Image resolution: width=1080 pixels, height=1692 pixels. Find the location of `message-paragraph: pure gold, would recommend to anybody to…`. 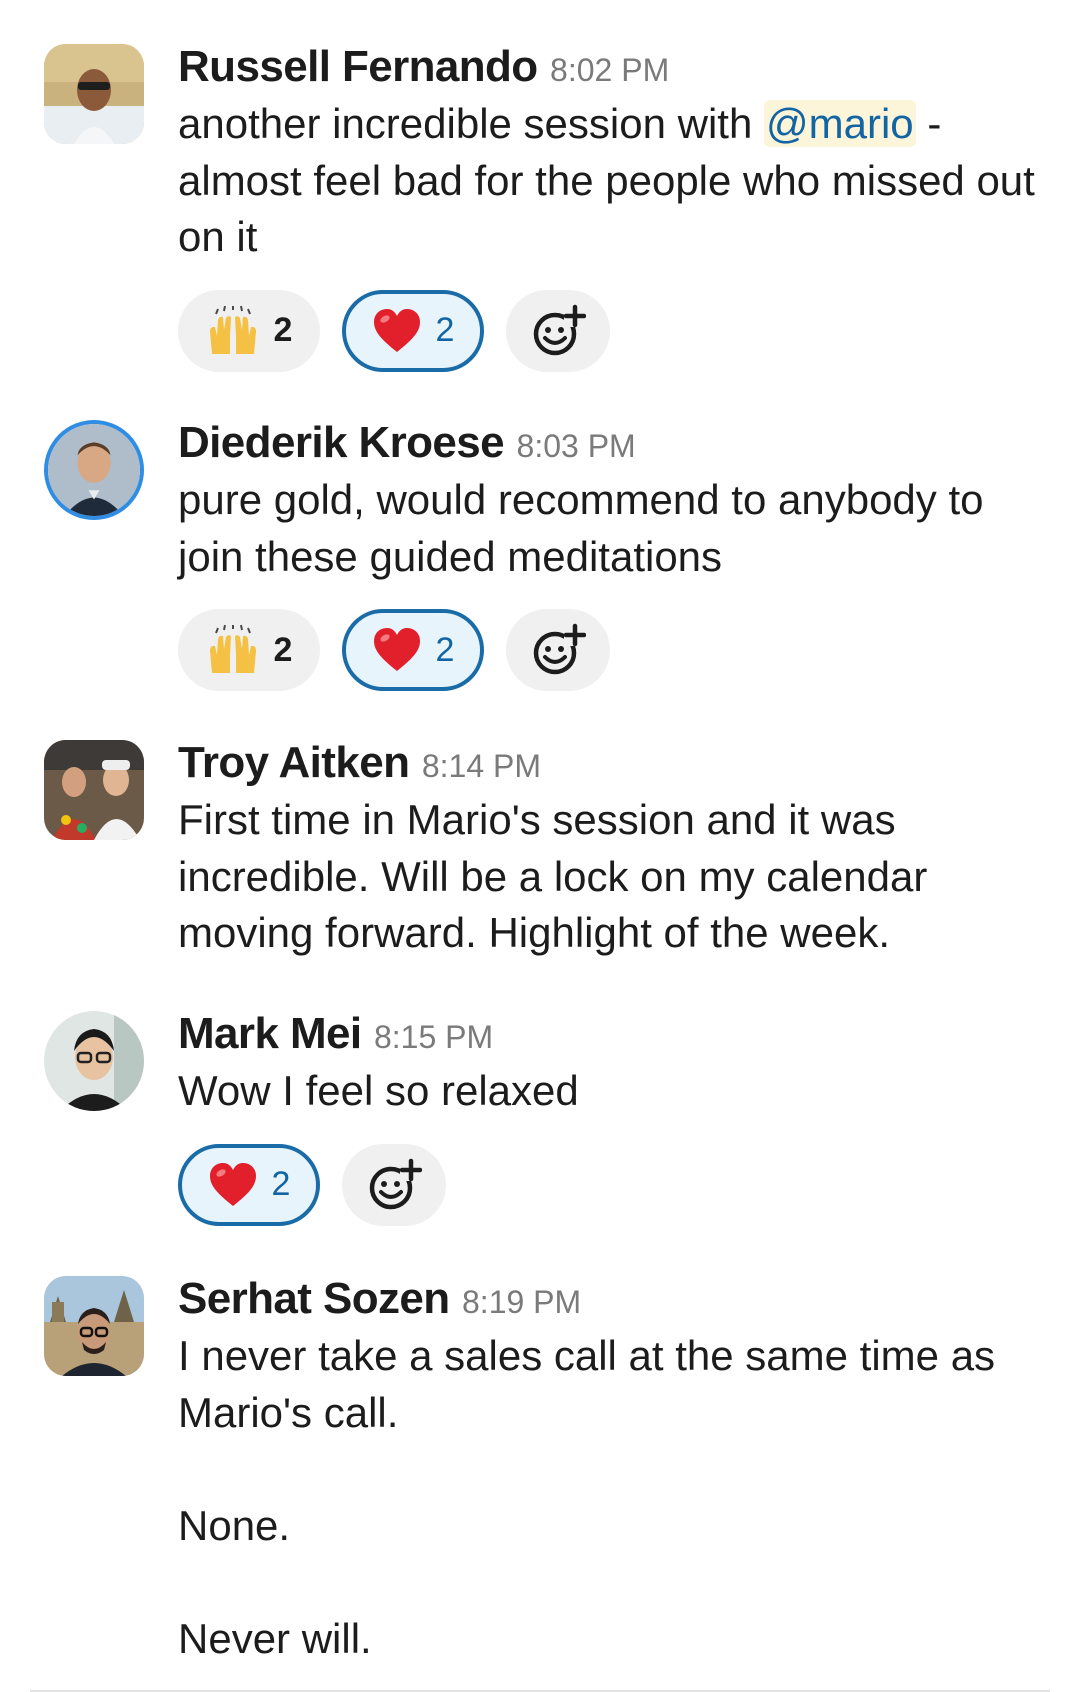

message-paragraph: pure gold, would recommend to anybody to… is located at coordinates (581, 528).